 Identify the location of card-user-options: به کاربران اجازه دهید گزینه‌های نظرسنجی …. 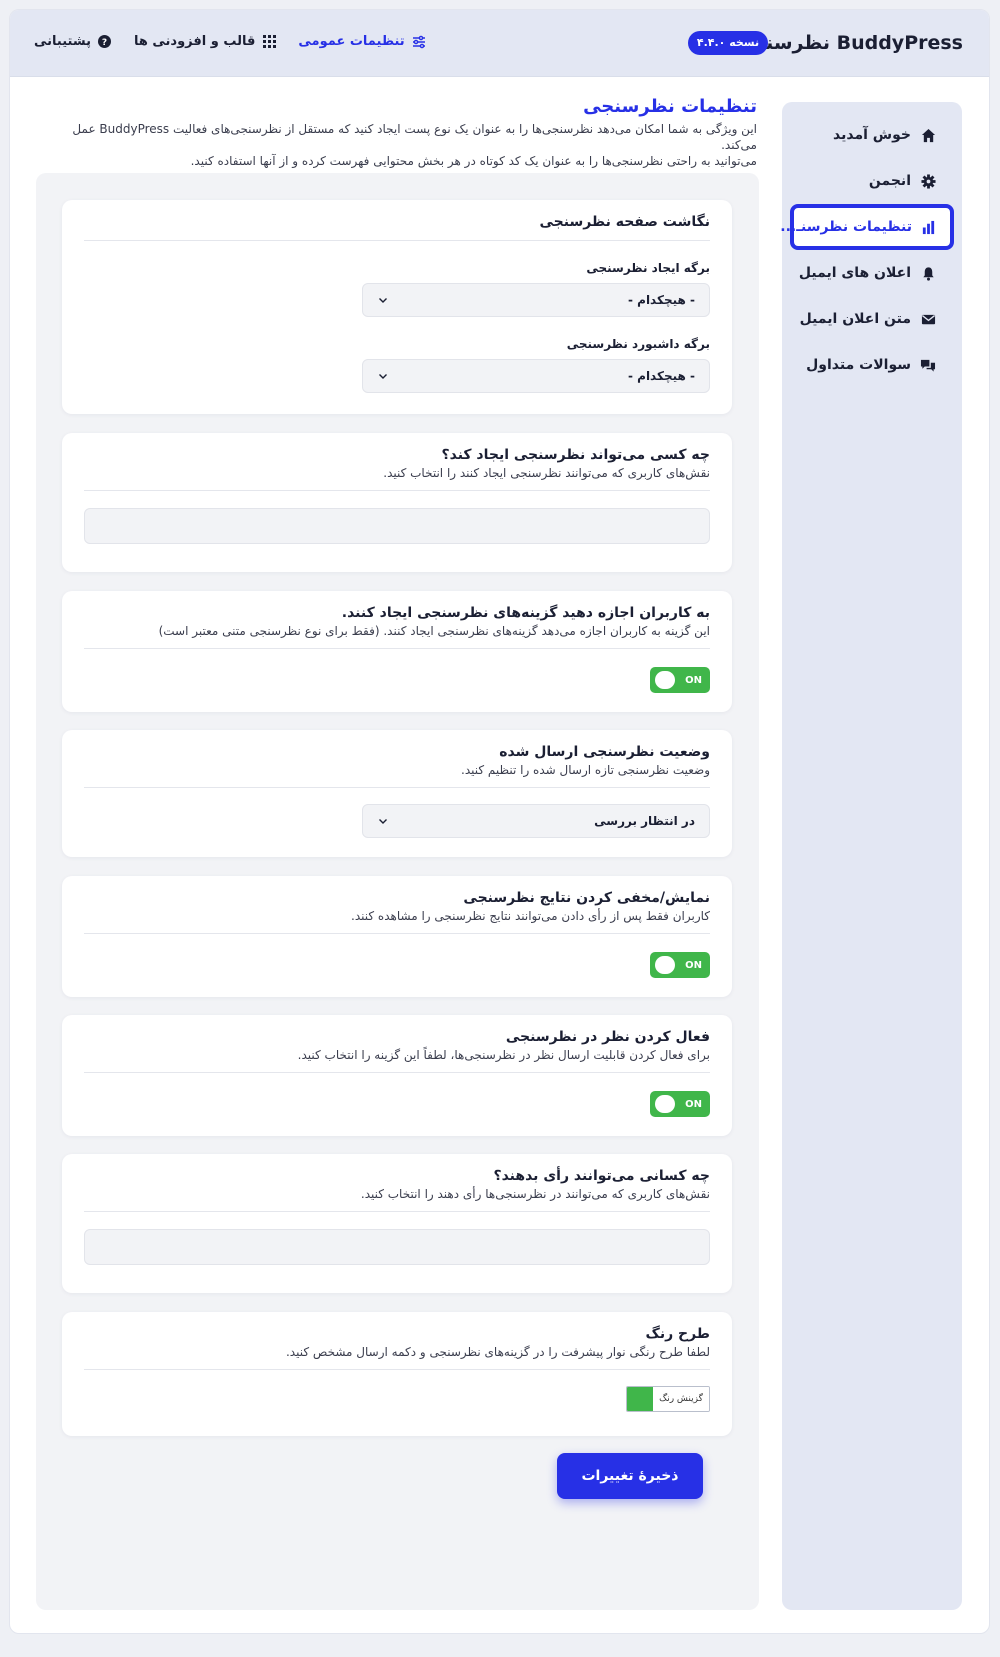
(397, 651).